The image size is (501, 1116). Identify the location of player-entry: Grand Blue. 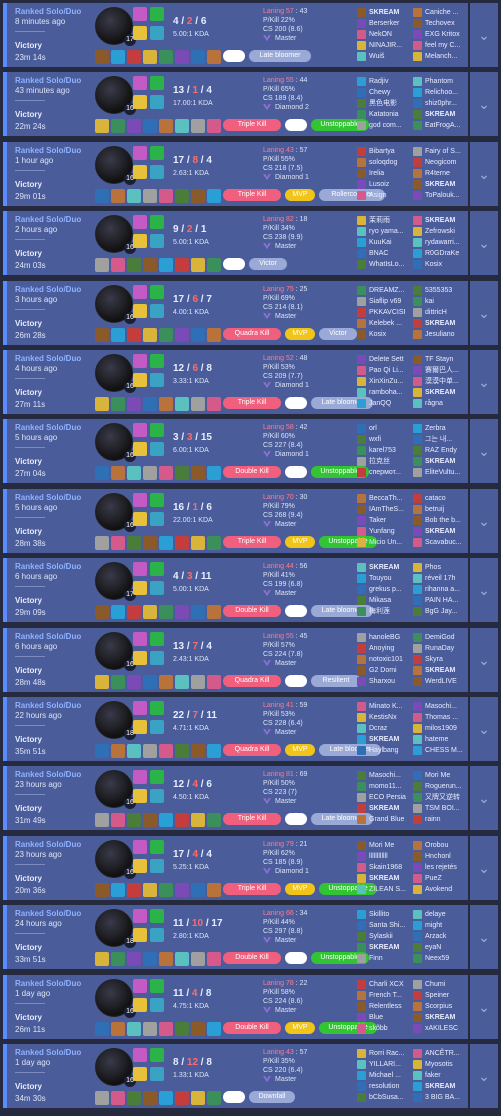
(386, 819).